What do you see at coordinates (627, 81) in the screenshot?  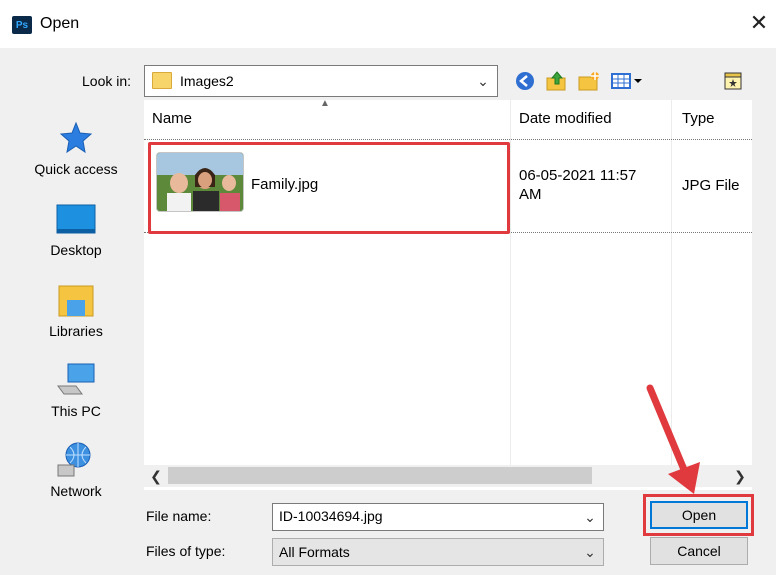 I see `view-menu-icon` at bounding box center [627, 81].